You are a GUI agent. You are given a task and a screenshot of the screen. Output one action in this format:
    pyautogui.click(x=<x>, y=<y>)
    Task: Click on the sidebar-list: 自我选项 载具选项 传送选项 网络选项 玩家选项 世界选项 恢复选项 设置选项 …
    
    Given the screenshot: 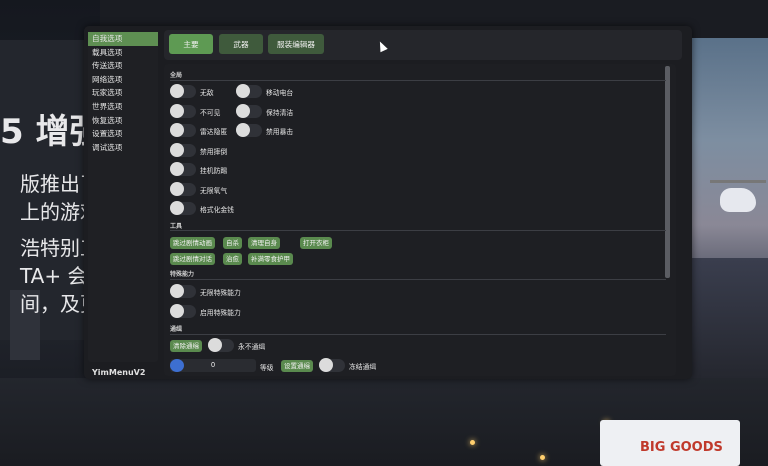 What is the action you would take?
    pyautogui.click(x=123, y=197)
    